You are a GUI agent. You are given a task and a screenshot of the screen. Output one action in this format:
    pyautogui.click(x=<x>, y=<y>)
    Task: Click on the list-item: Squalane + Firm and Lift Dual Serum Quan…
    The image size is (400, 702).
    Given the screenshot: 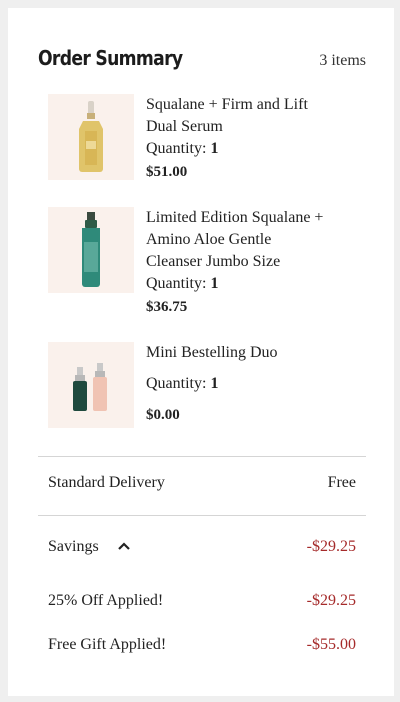 What is the action you would take?
    pyautogui.click(x=208, y=138)
    